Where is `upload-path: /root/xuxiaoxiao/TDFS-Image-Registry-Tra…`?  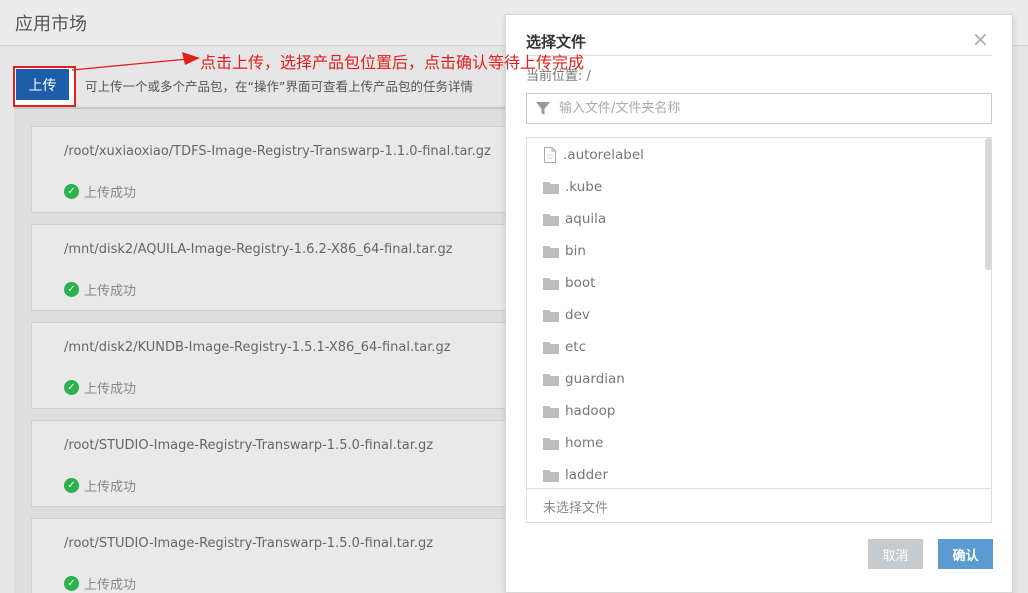
upload-path: /root/xuxiaoxiao/TDFS-Image-Registry-Tra… is located at coordinates (277, 151).